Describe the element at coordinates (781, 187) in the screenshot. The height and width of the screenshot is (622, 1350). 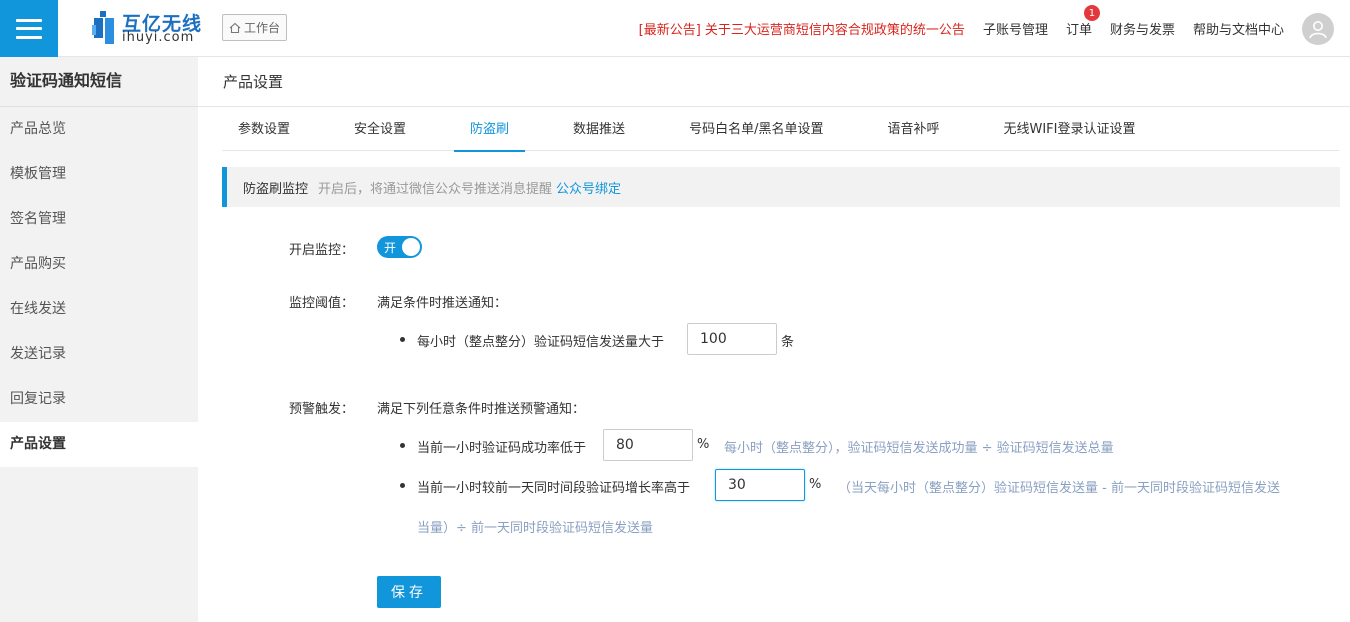
I see `info-banner: 防盗刷监控 开启后，将通过微信公众号推送消息提醒 公众号绑定` at that location.